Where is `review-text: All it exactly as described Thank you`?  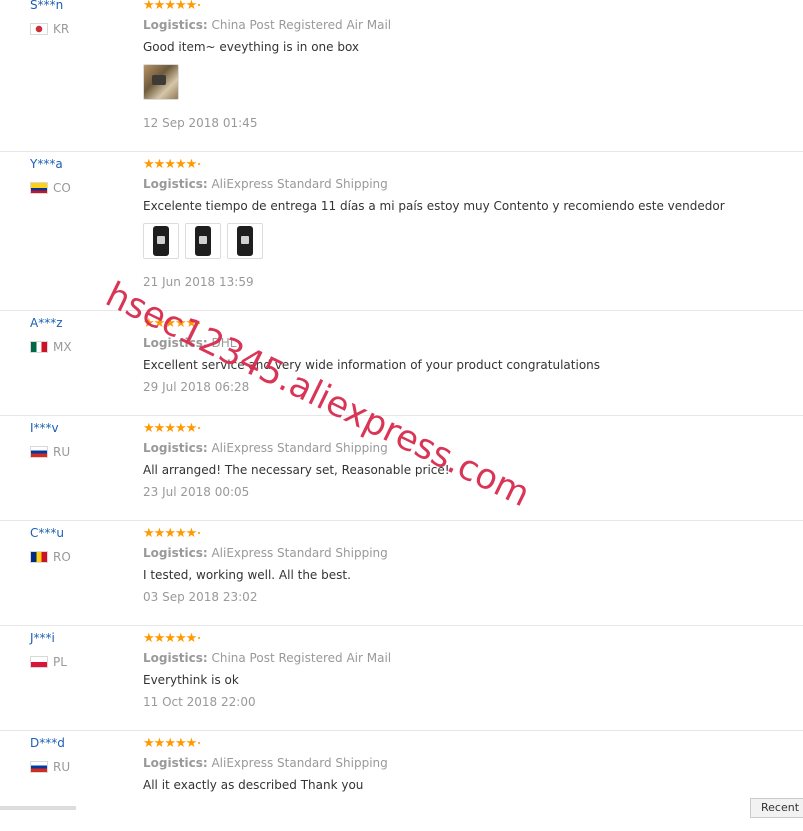
review-text: All it exactly as described Thank you is located at coordinates (253, 785).